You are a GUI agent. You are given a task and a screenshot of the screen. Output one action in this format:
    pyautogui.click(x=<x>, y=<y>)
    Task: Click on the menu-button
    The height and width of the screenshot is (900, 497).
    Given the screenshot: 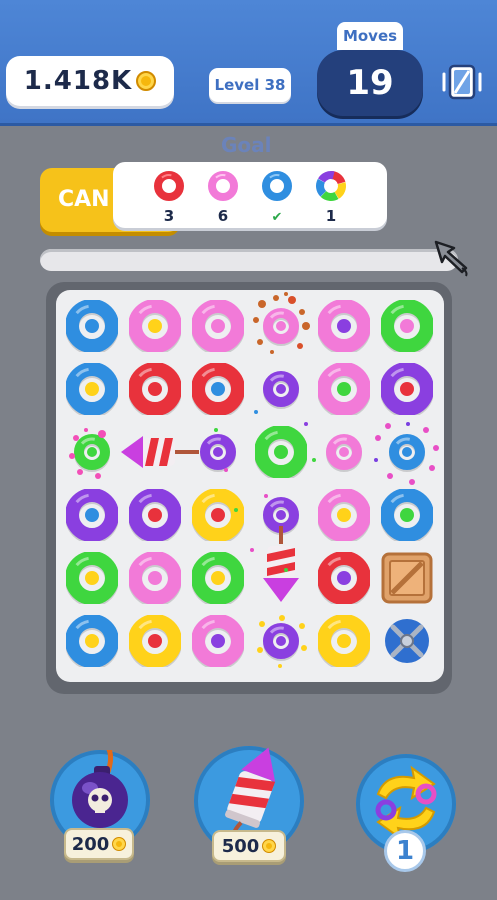 What is the action you would take?
    pyautogui.click(x=462, y=82)
    